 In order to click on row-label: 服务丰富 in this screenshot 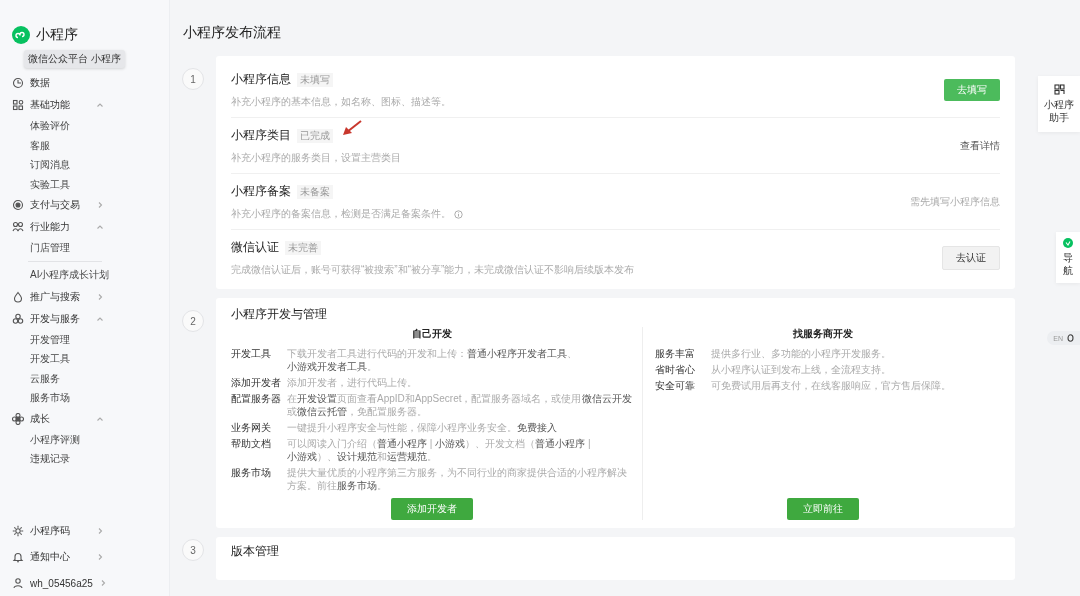, I will do `click(676, 353)`.